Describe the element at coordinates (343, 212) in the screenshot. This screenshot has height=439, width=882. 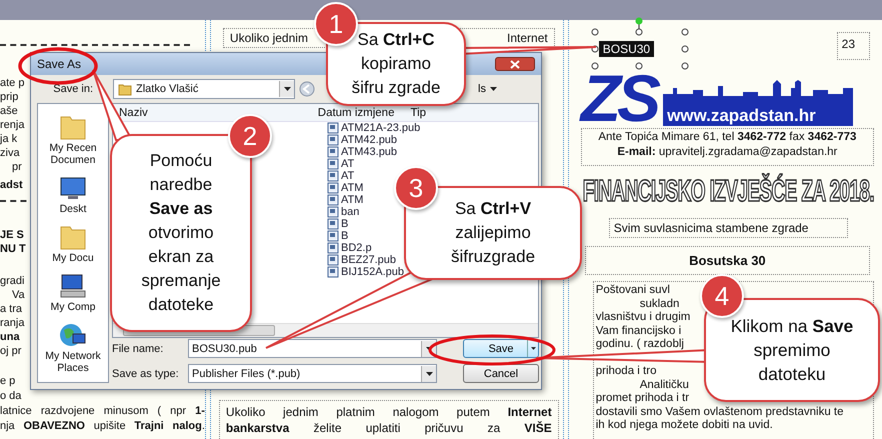
I see `file-item: ban` at that location.